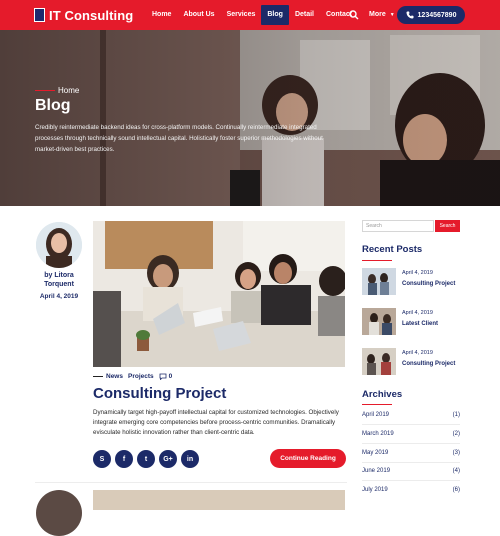  What do you see at coordinates (411, 490) in the screenshot?
I see `archive-item: July 2019 (6)` at bounding box center [411, 490].